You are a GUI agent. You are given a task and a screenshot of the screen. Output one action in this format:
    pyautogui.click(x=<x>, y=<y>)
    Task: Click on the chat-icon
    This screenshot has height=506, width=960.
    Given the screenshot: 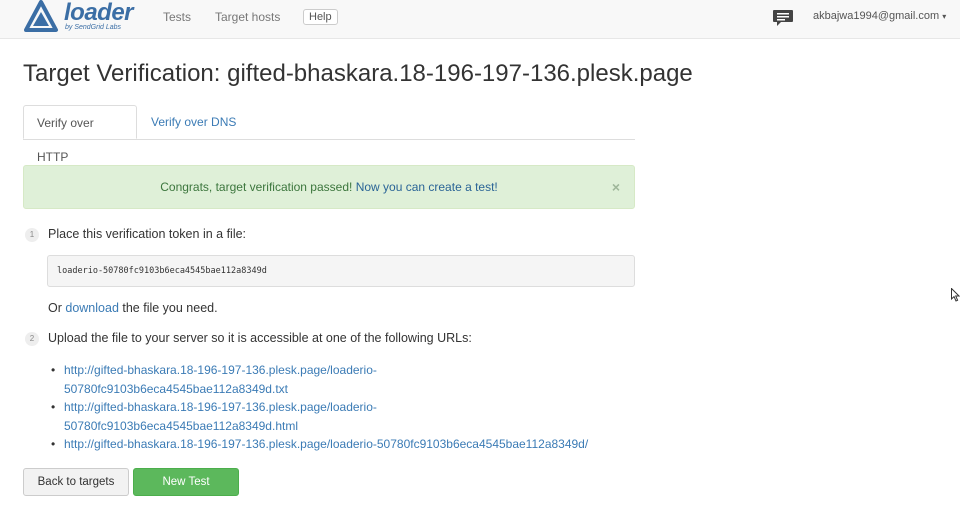 What is the action you would take?
    pyautogui.click(x=783, y=20)
    